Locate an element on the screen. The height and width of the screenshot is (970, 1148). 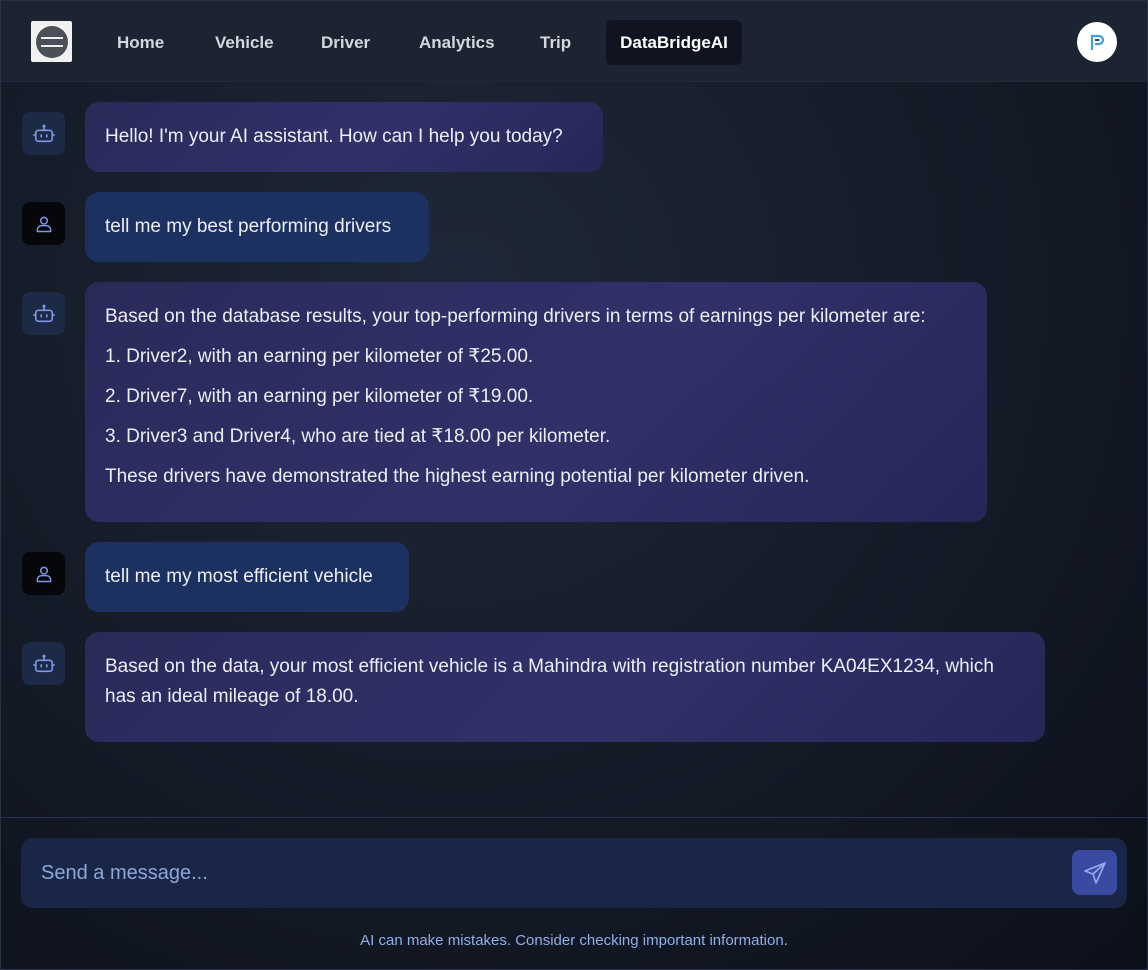
profile-button is located at coordinates (1097, 42).